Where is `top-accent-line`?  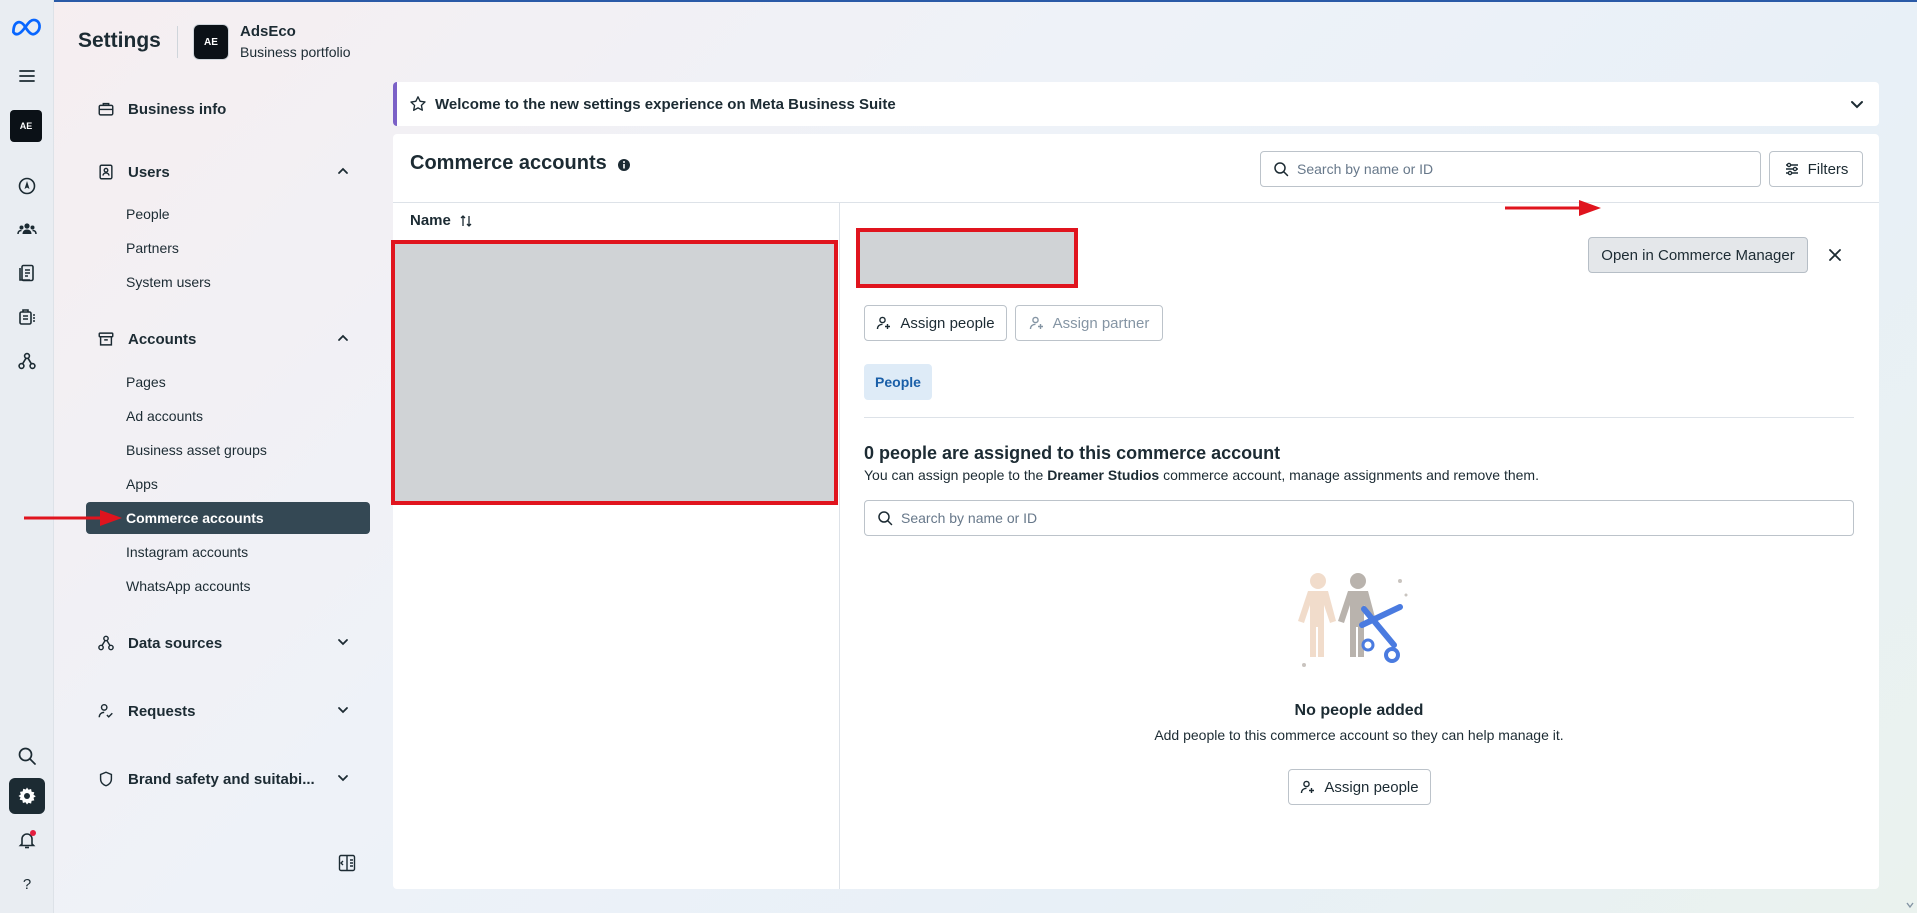
top-accent-line is located at coordinates (958, 1).